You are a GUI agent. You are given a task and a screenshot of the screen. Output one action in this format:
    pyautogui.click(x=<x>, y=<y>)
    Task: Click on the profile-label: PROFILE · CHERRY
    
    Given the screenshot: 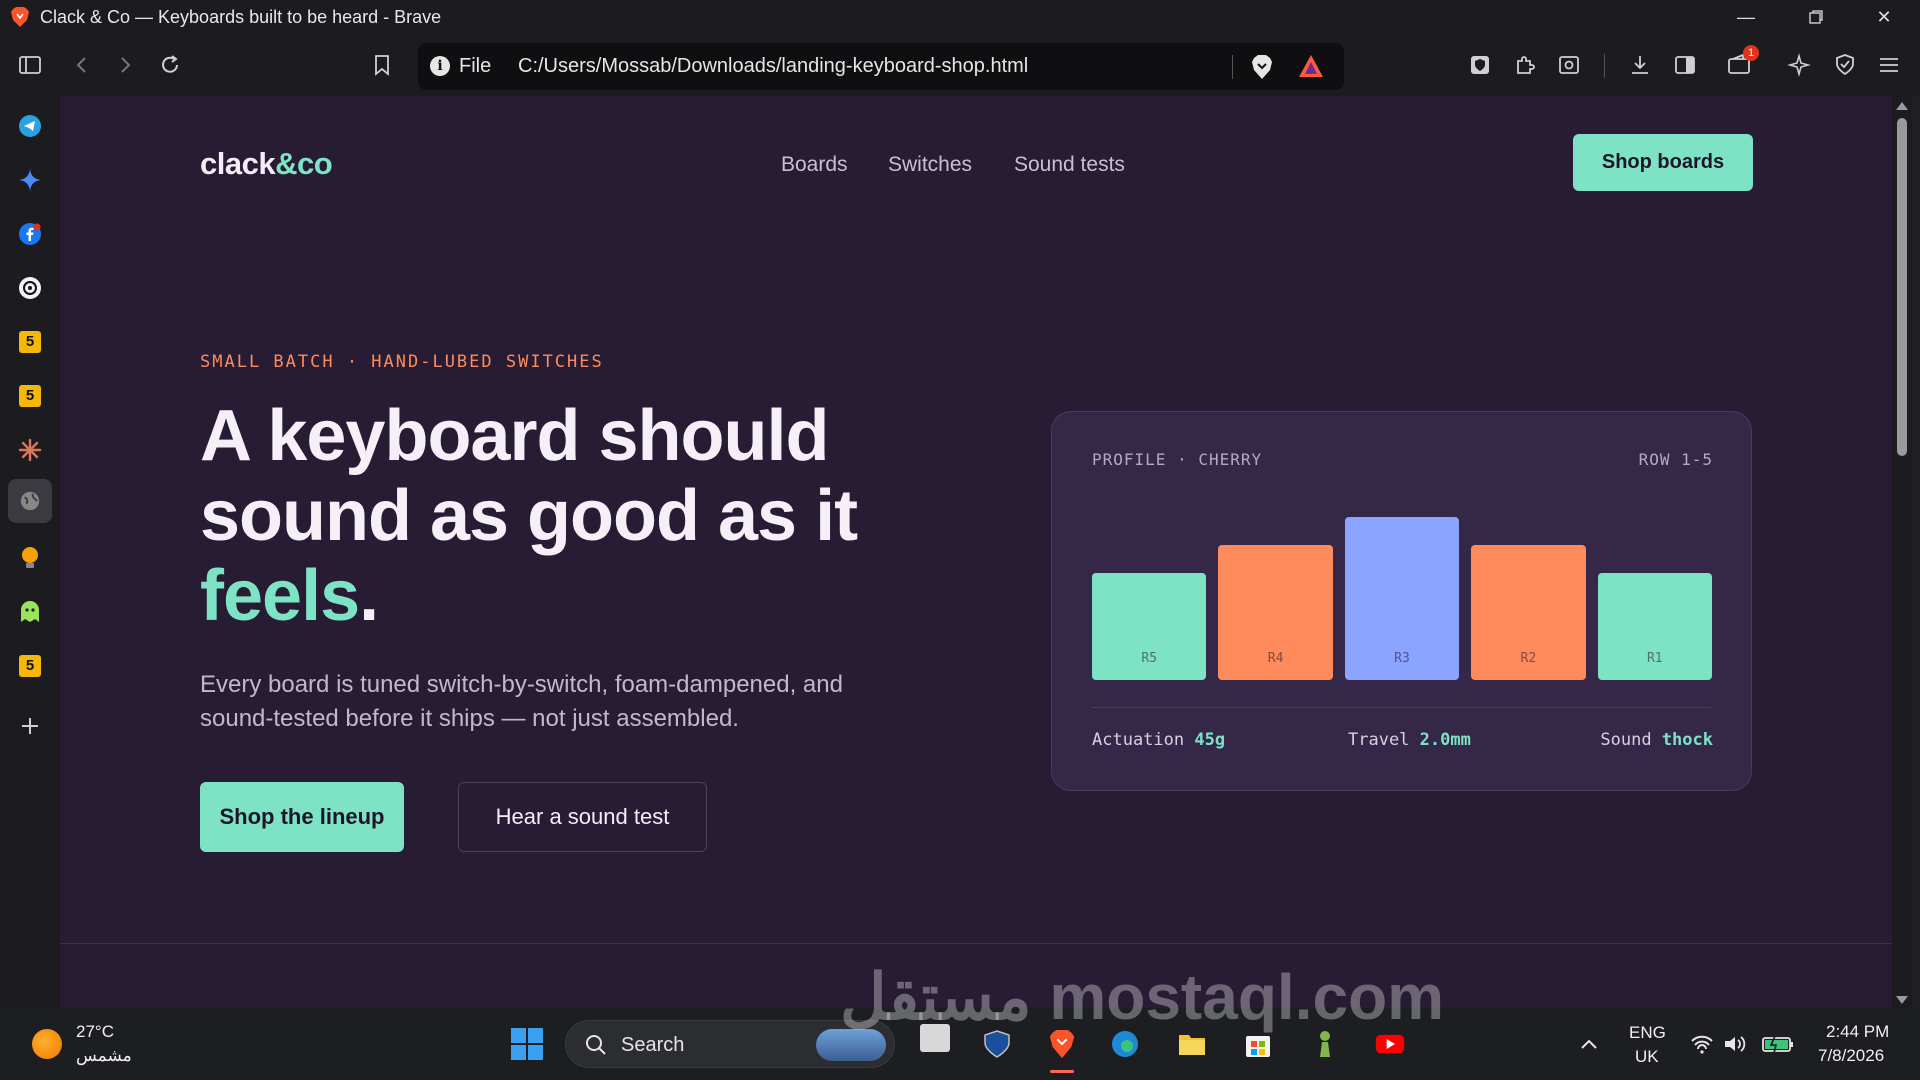 What is the action you would take?
    pyautogui.click(x=1177, y=459)
    